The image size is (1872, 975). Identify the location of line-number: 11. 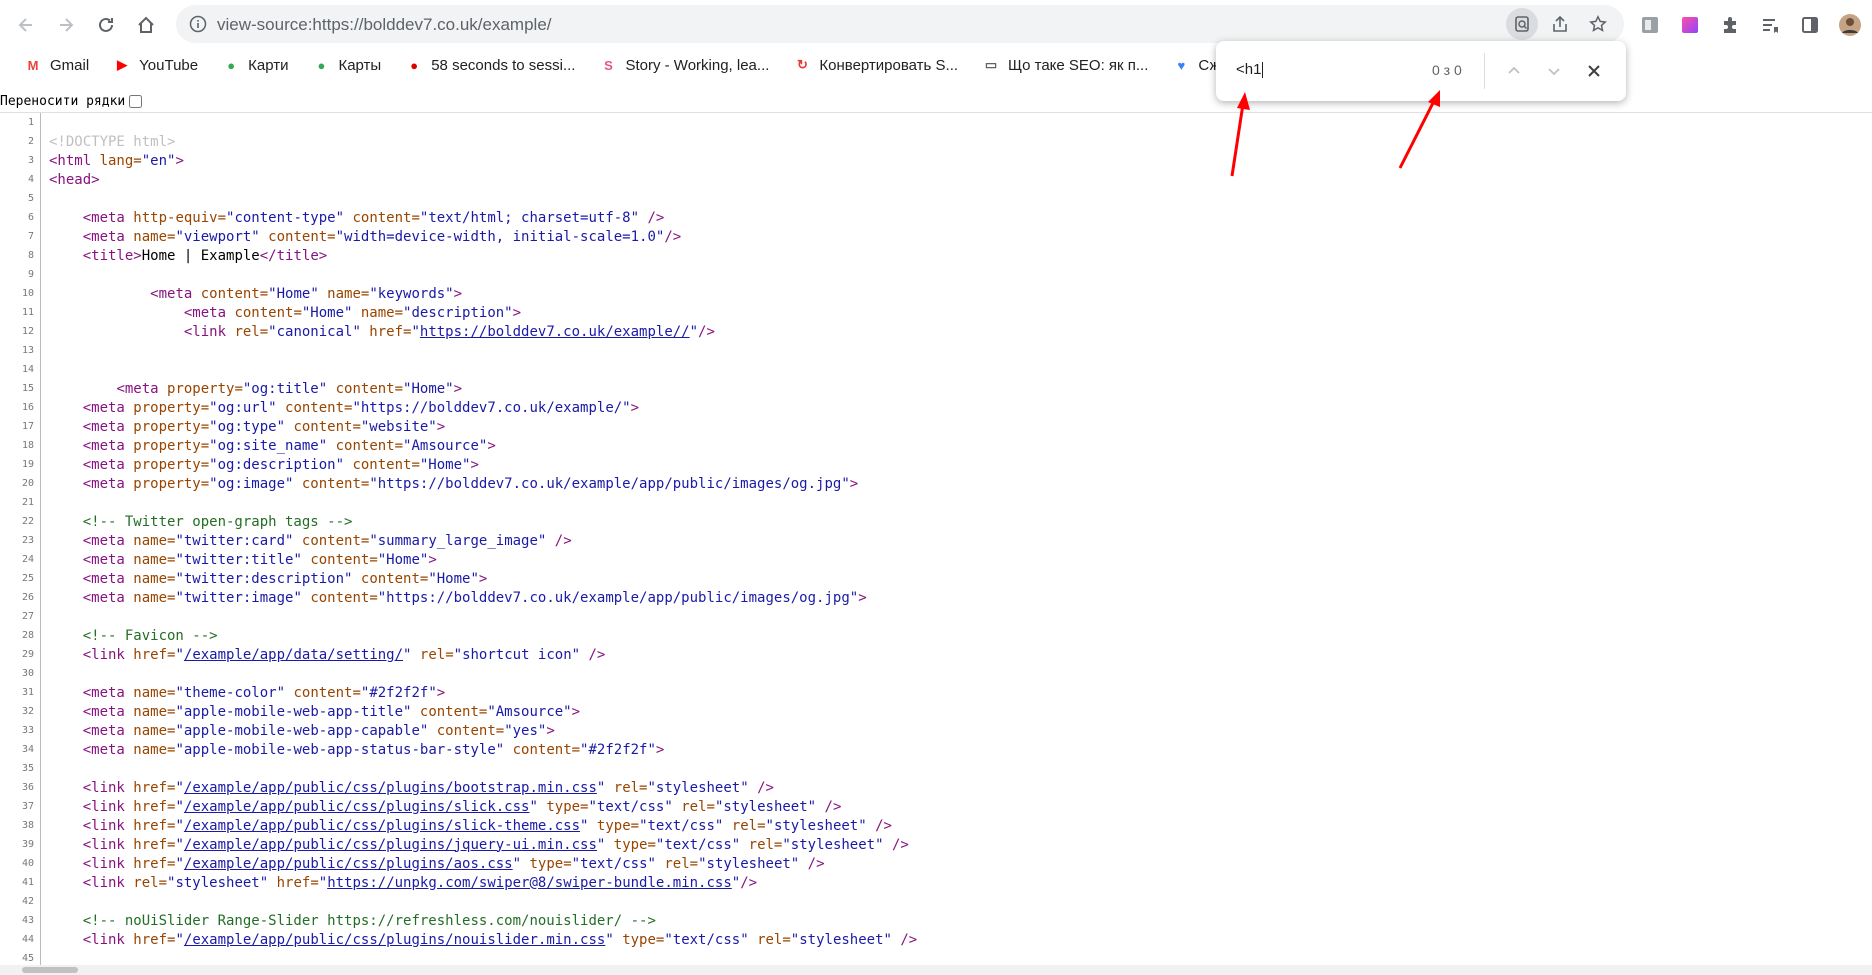
(20, 312).